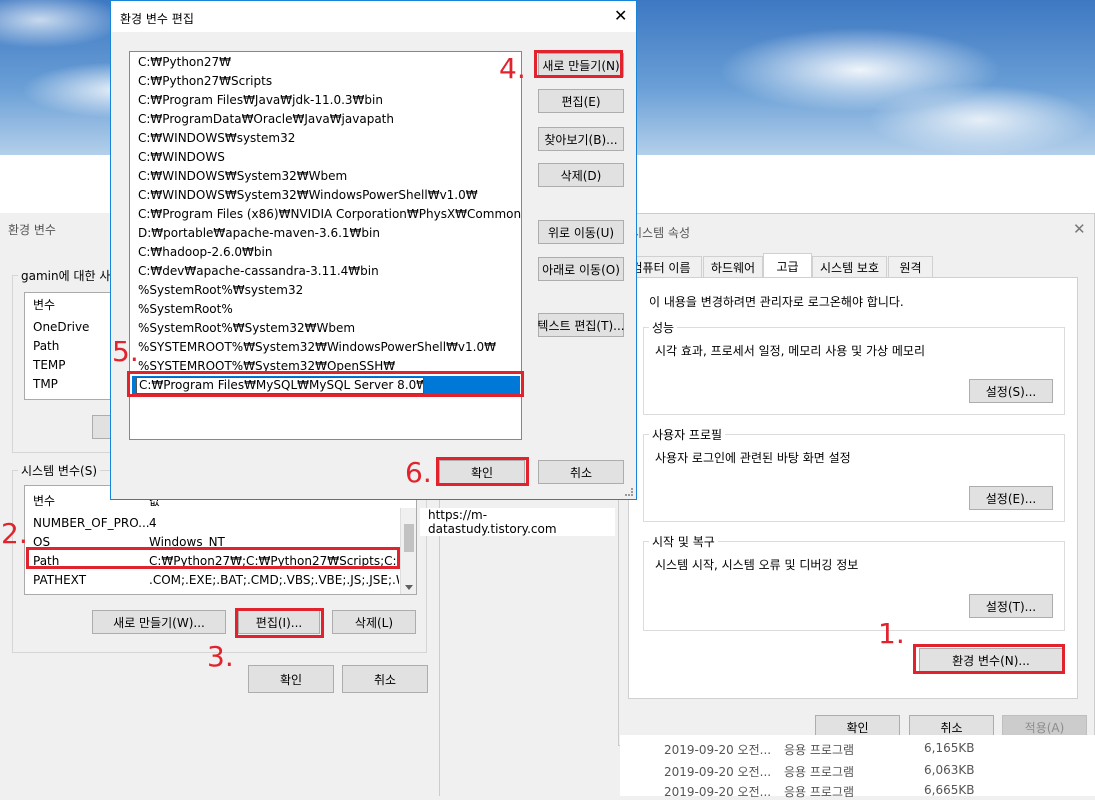 Image resolution: width=1095 pixels, height=800 pixels. What do you see at coordinates (581, 472) in the screenshot?
I see `edit-cancel-button: 취소` at bounding box center [581, 472].